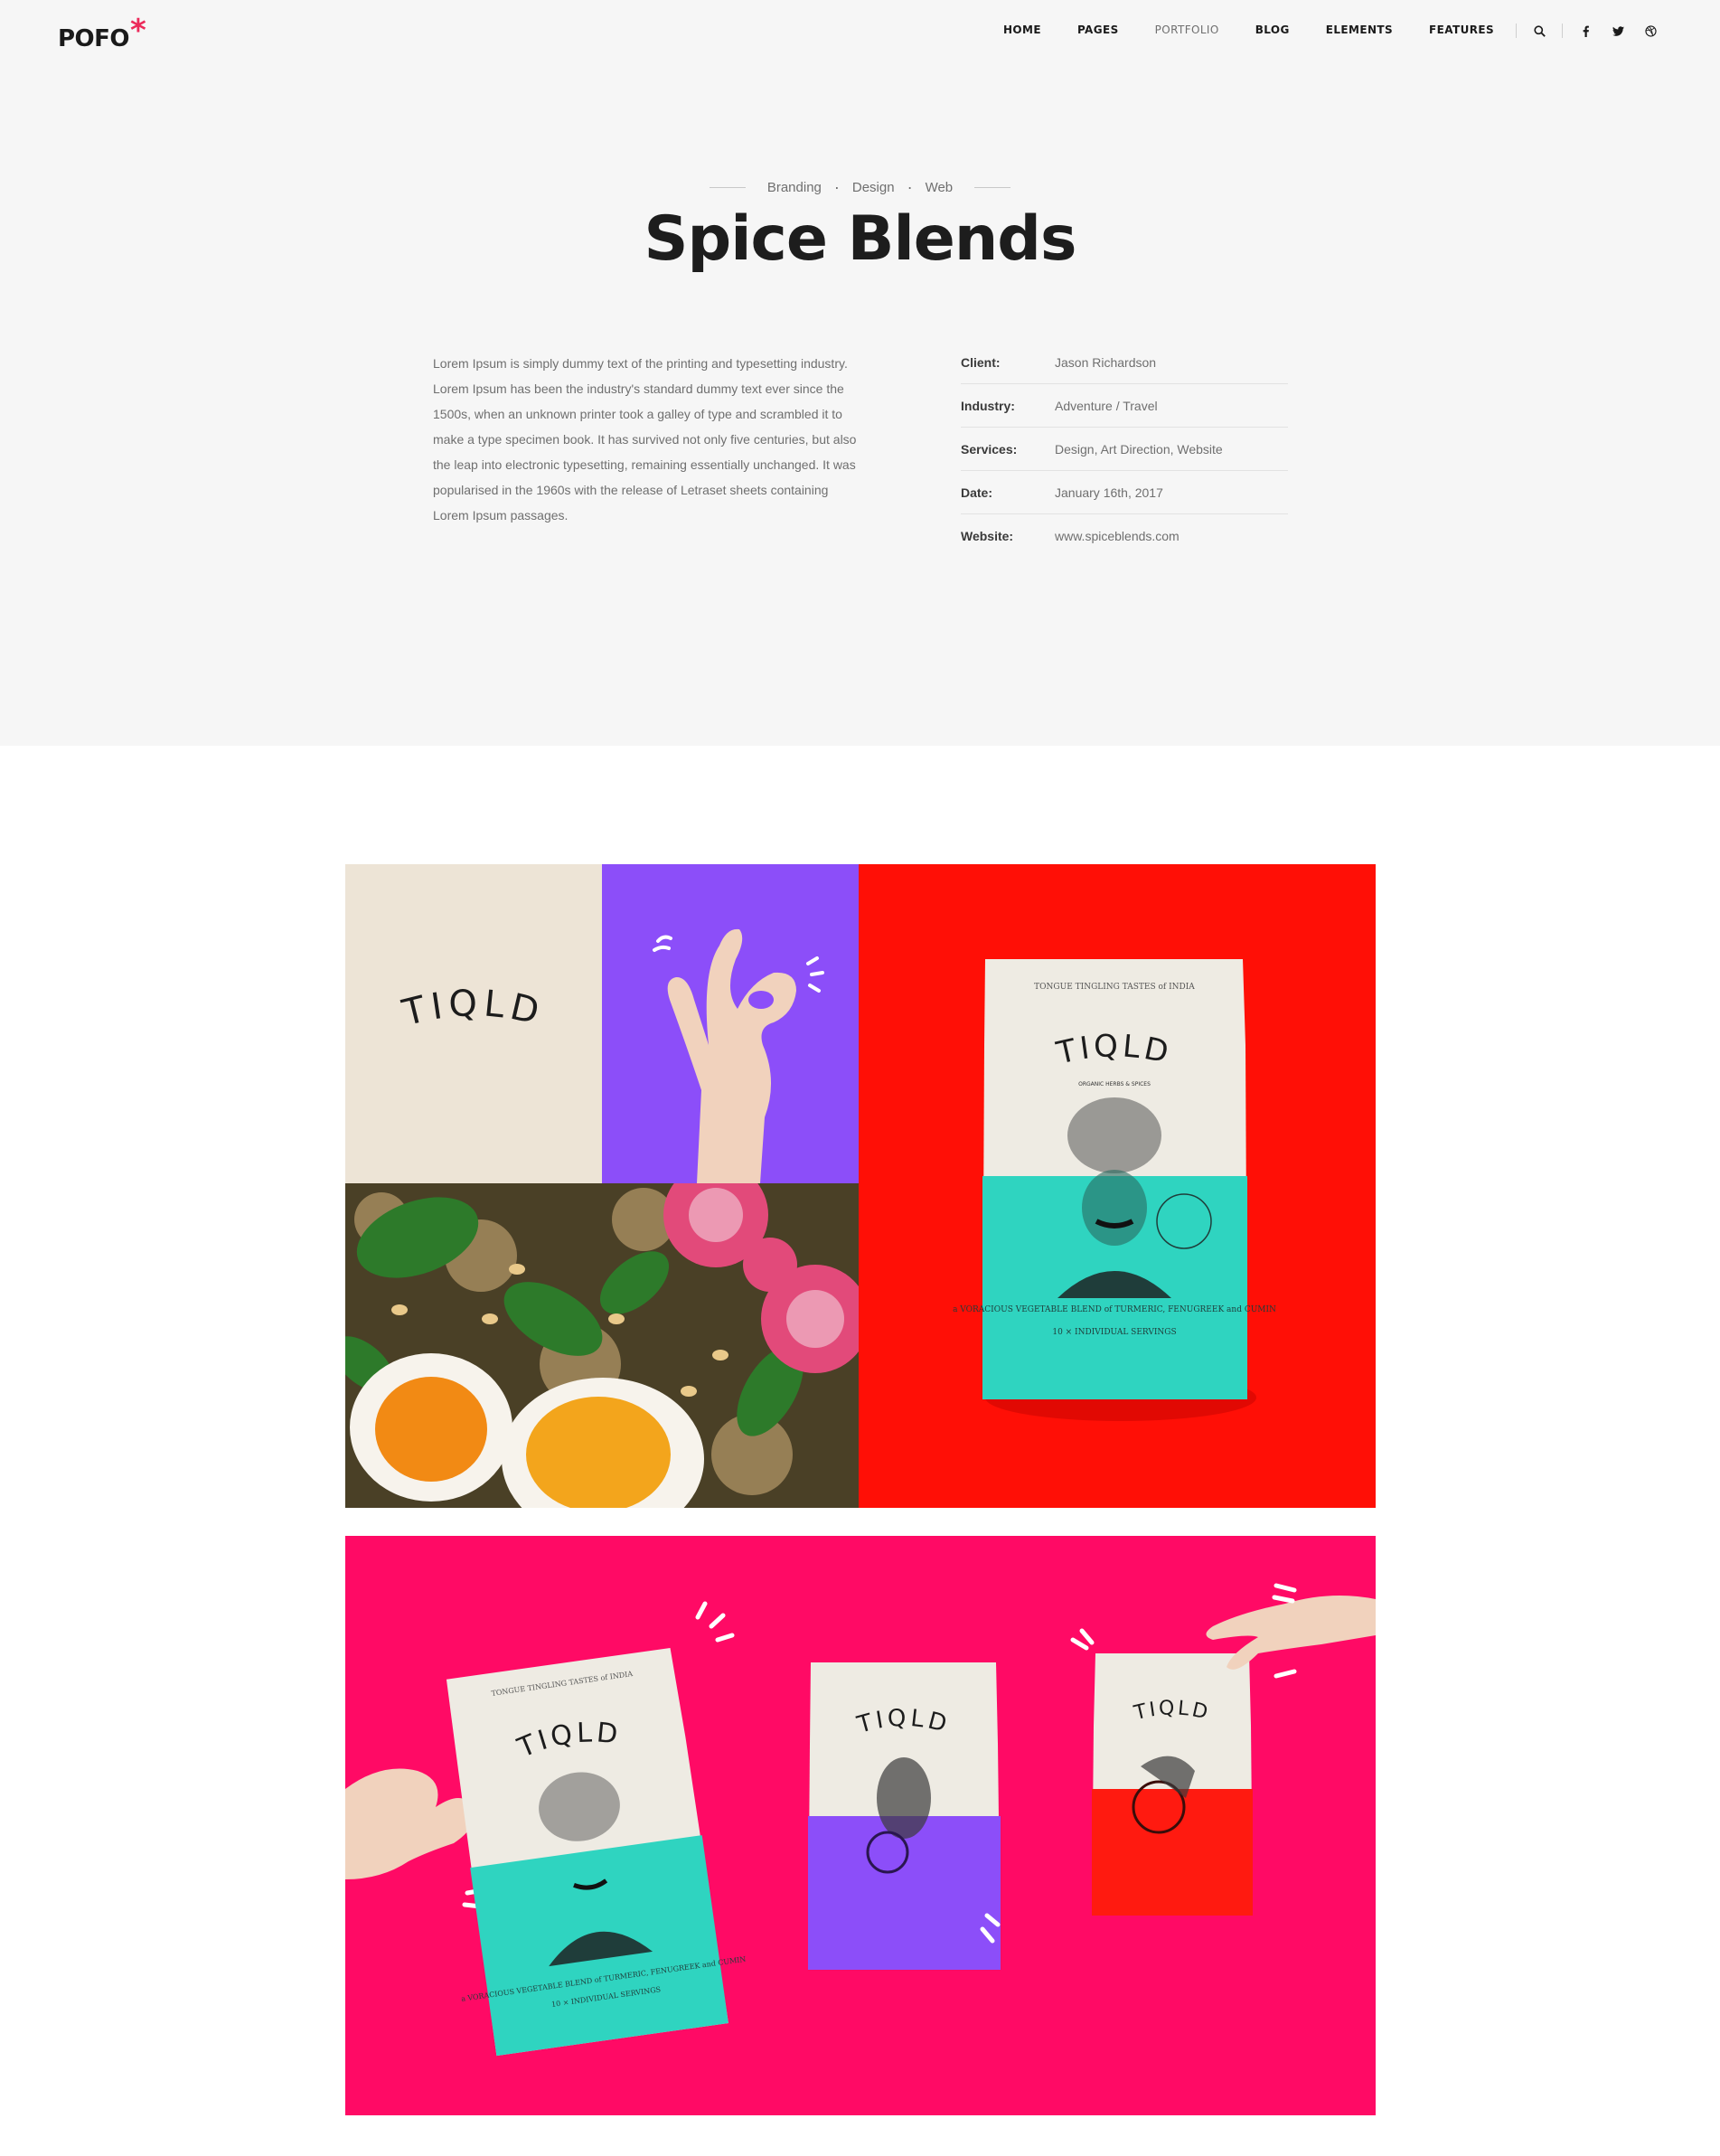  I want to click on dribbble-icon, so click(1650, 31).